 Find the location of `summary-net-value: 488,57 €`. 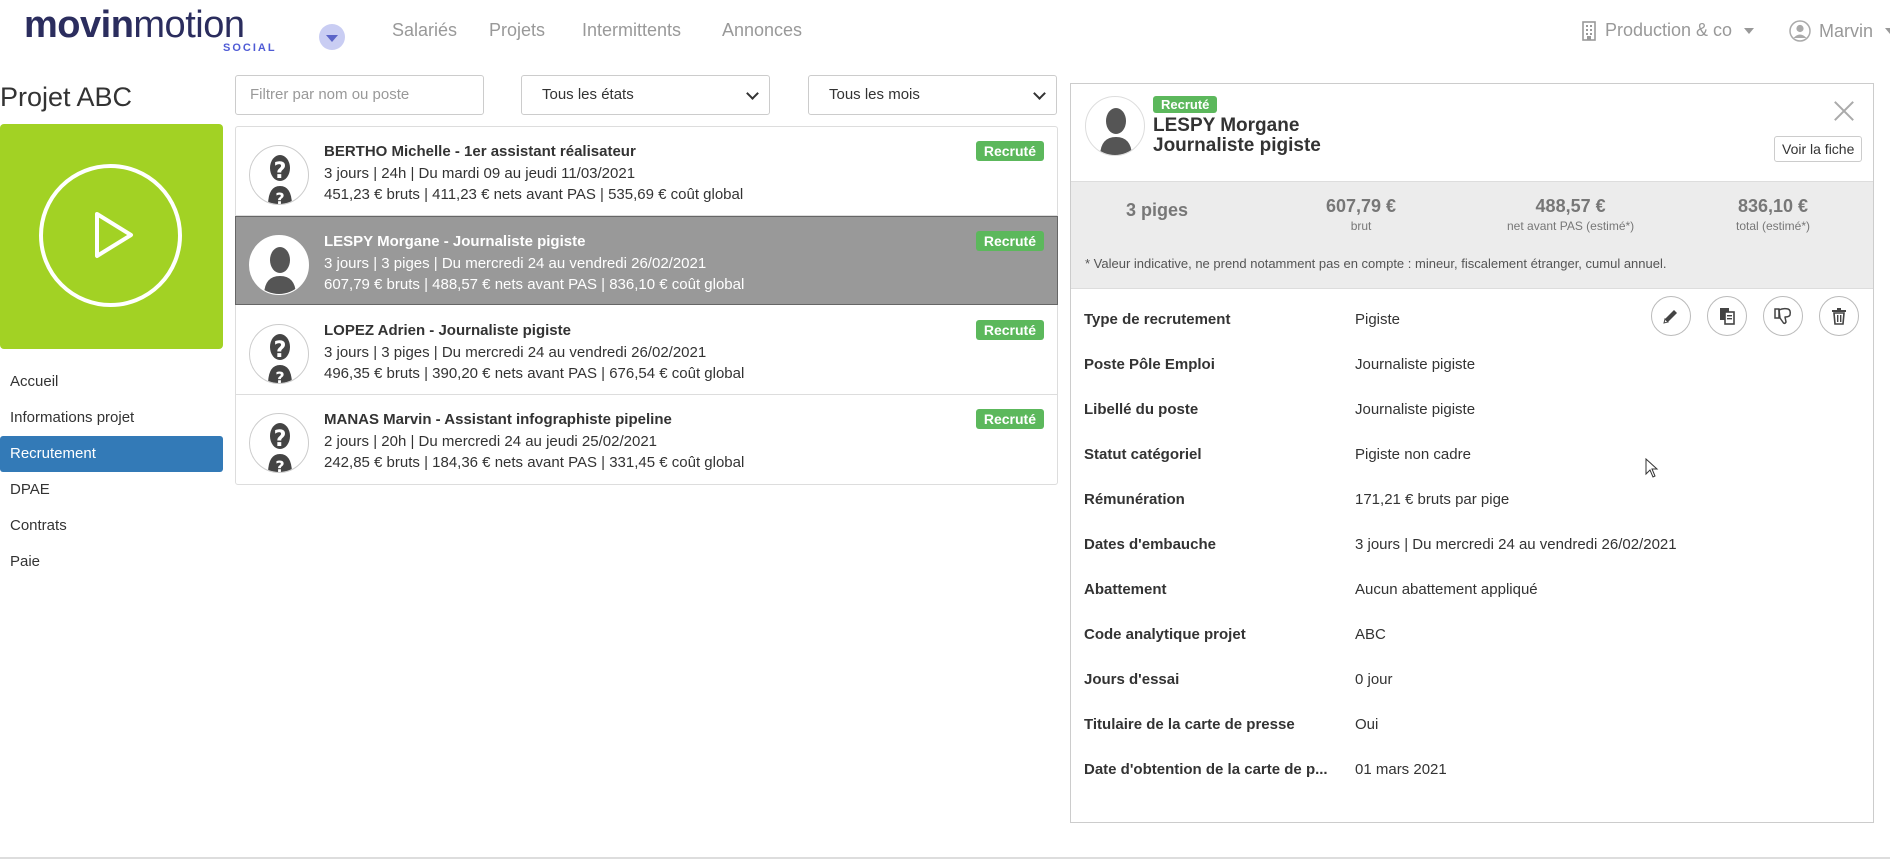

summary-net-value: 488,57 € is located at coordinates (1570, 206).